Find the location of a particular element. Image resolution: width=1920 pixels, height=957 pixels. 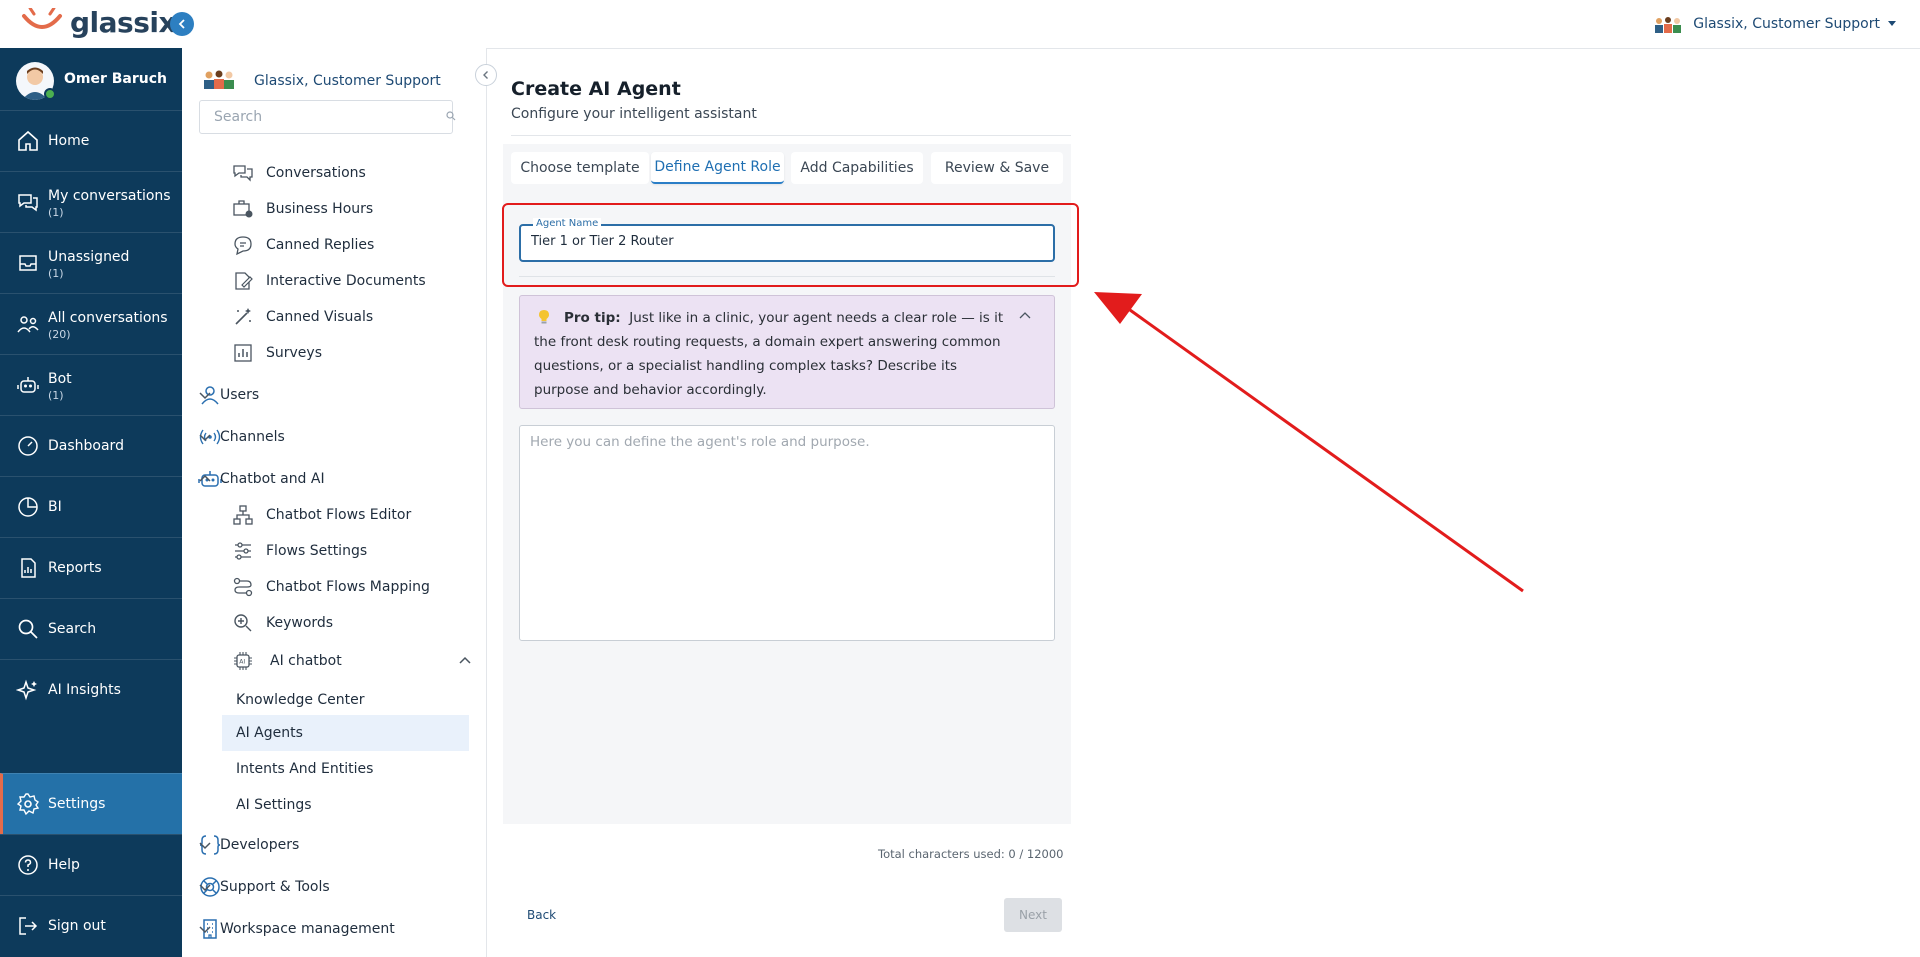

step-define-agent-role: Define Agent Role is located at coordinates (717, 168).